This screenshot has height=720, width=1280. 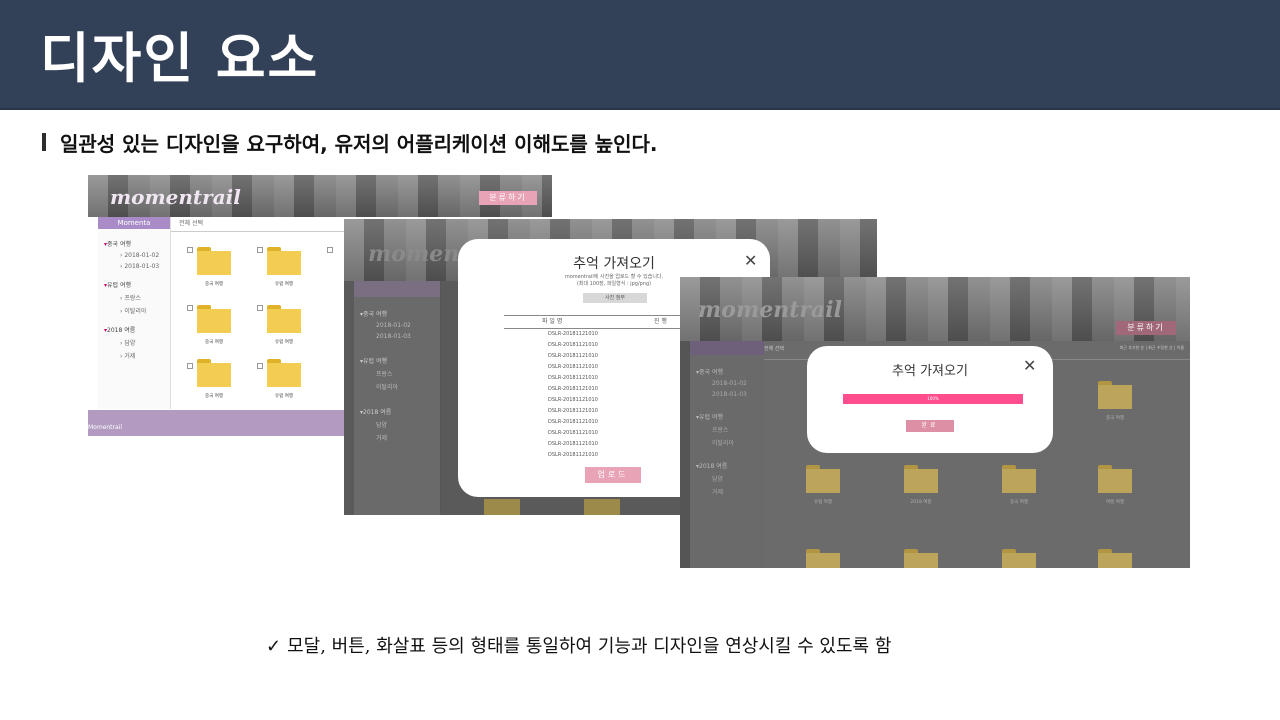 I want to click on done-button: 완료, so click(x=930, y=426).